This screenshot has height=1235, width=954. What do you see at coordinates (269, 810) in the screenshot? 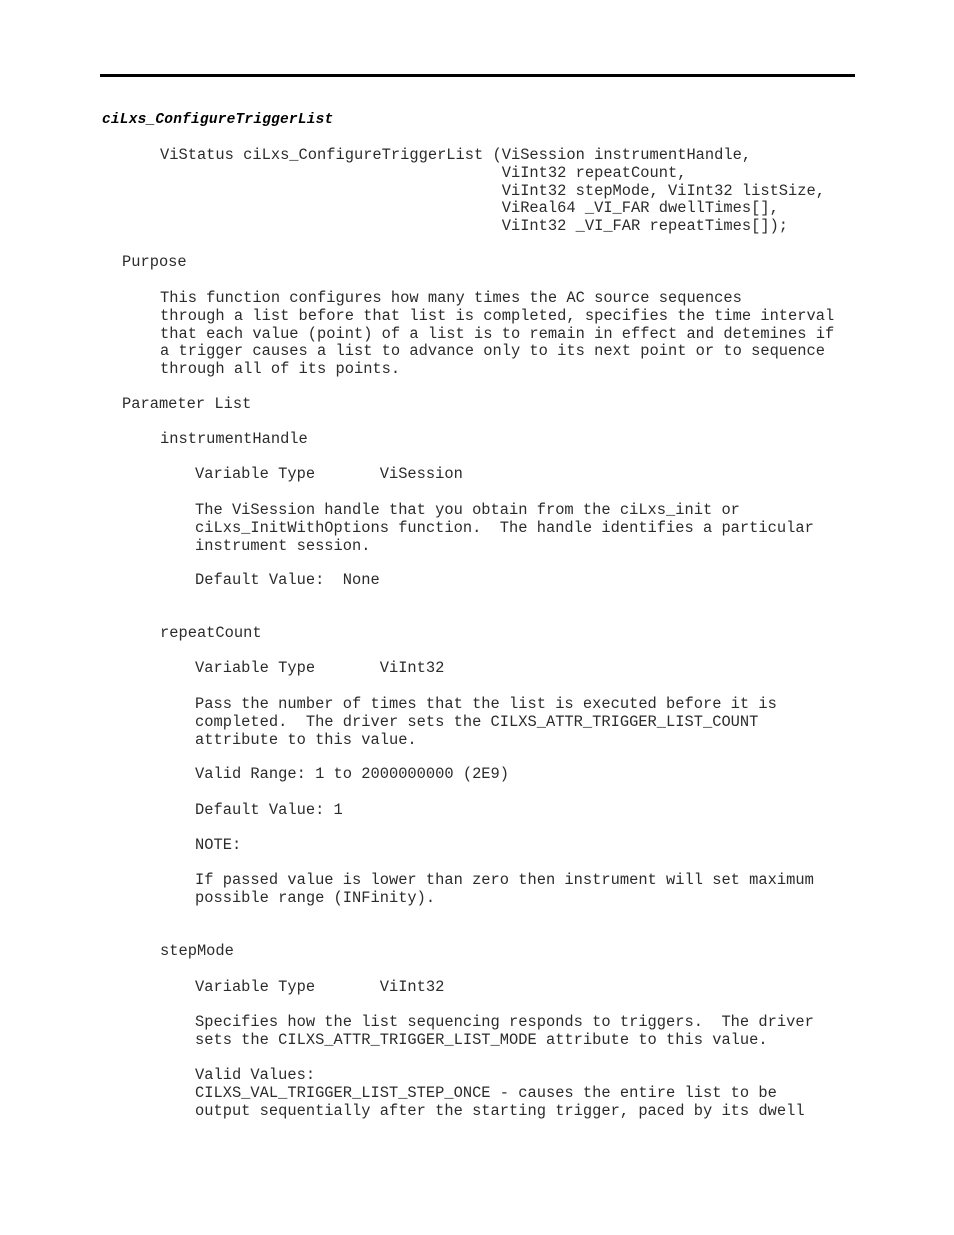
I see `parameter-default-value-repeatcount: Default Value: 1` at bounding box center [269, 810].